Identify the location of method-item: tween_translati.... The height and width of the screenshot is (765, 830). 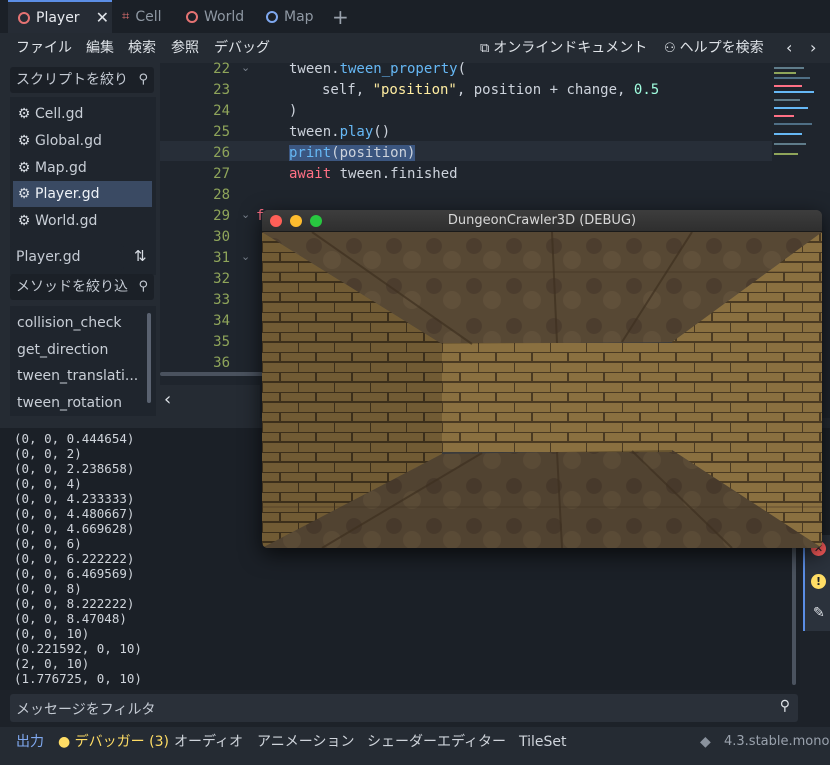
(77, 376).